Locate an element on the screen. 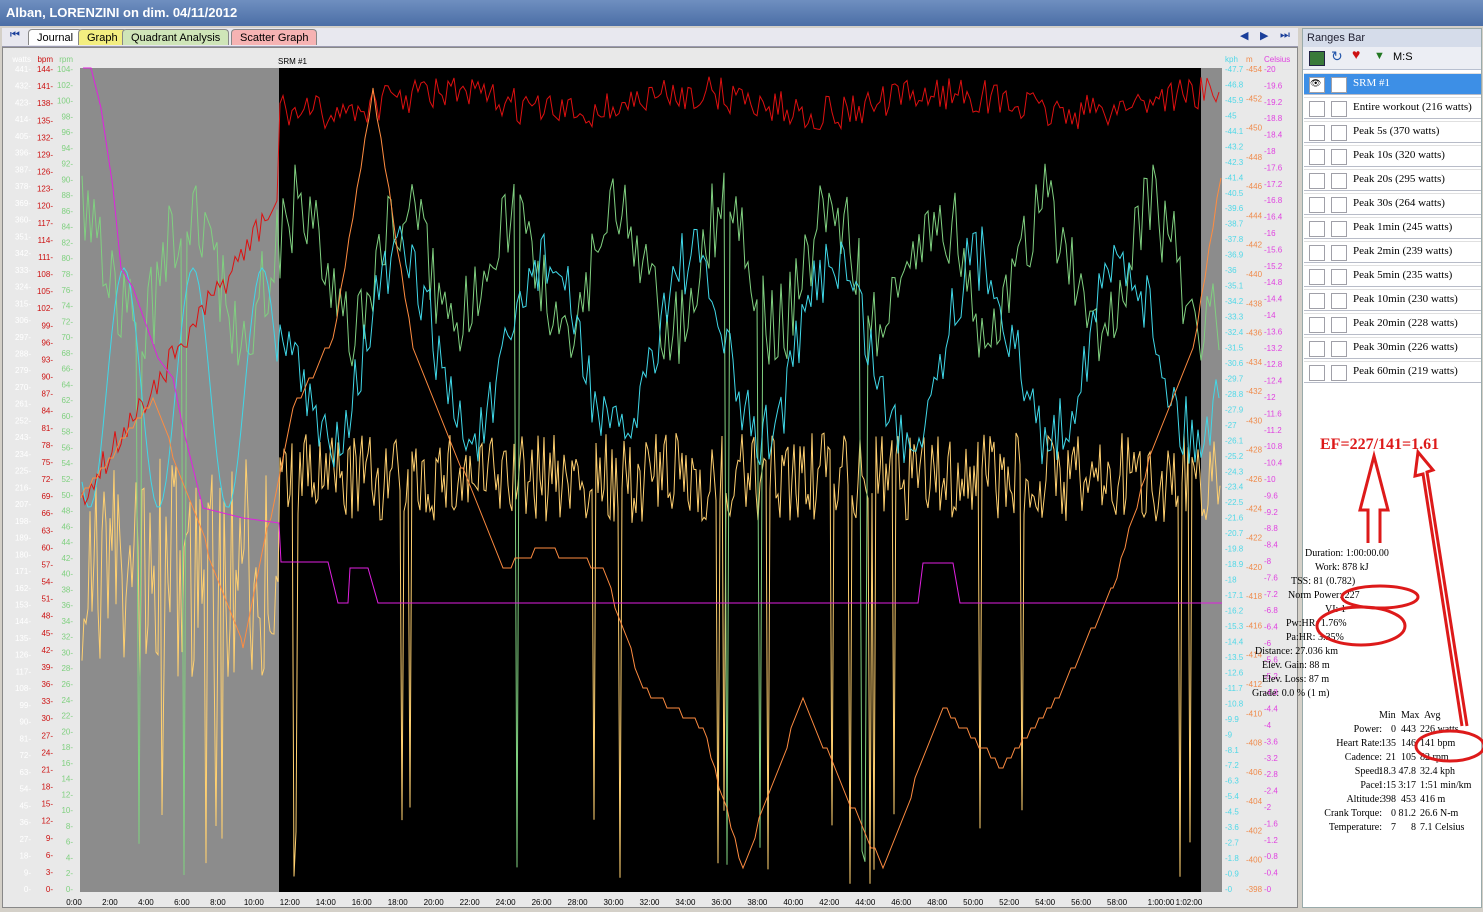 The image size is (1483, 912). last-page-icon: ⏭ is located at coordinates (1285, 35).